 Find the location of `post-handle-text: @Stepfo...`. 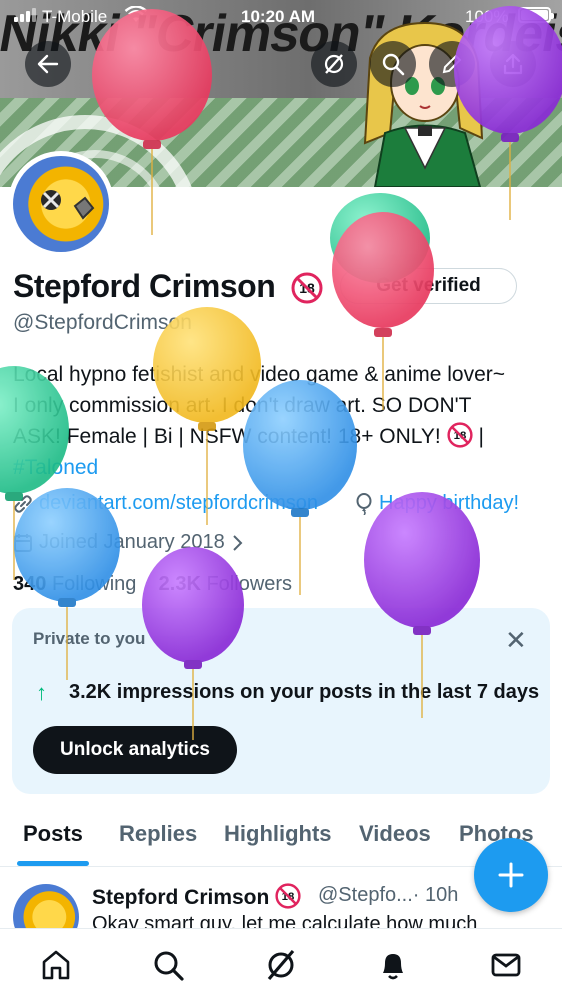

post-handle-text: @Stepfo... is located at coordinates (365, 895).